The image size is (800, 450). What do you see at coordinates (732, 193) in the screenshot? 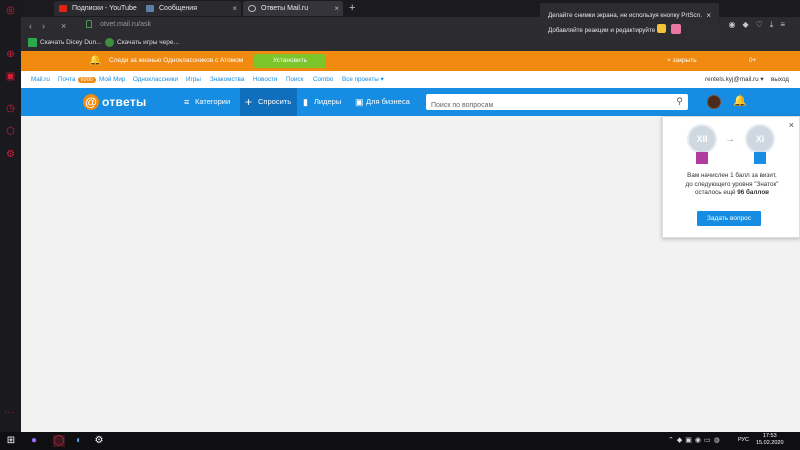
I see `popup-line: осталось ещё 96 баллов` at bounding box center [732, 193].